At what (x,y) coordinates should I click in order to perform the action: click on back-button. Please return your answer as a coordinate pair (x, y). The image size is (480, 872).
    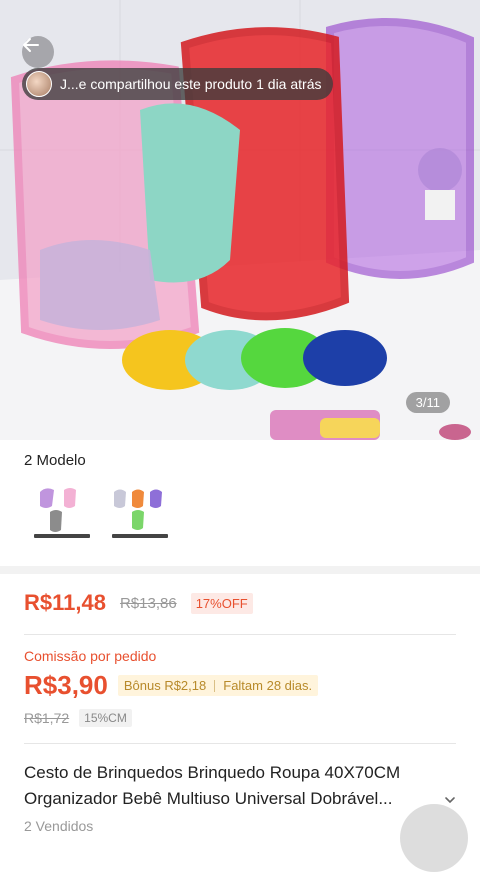
    Looking at the image, I should click on (38, 52).